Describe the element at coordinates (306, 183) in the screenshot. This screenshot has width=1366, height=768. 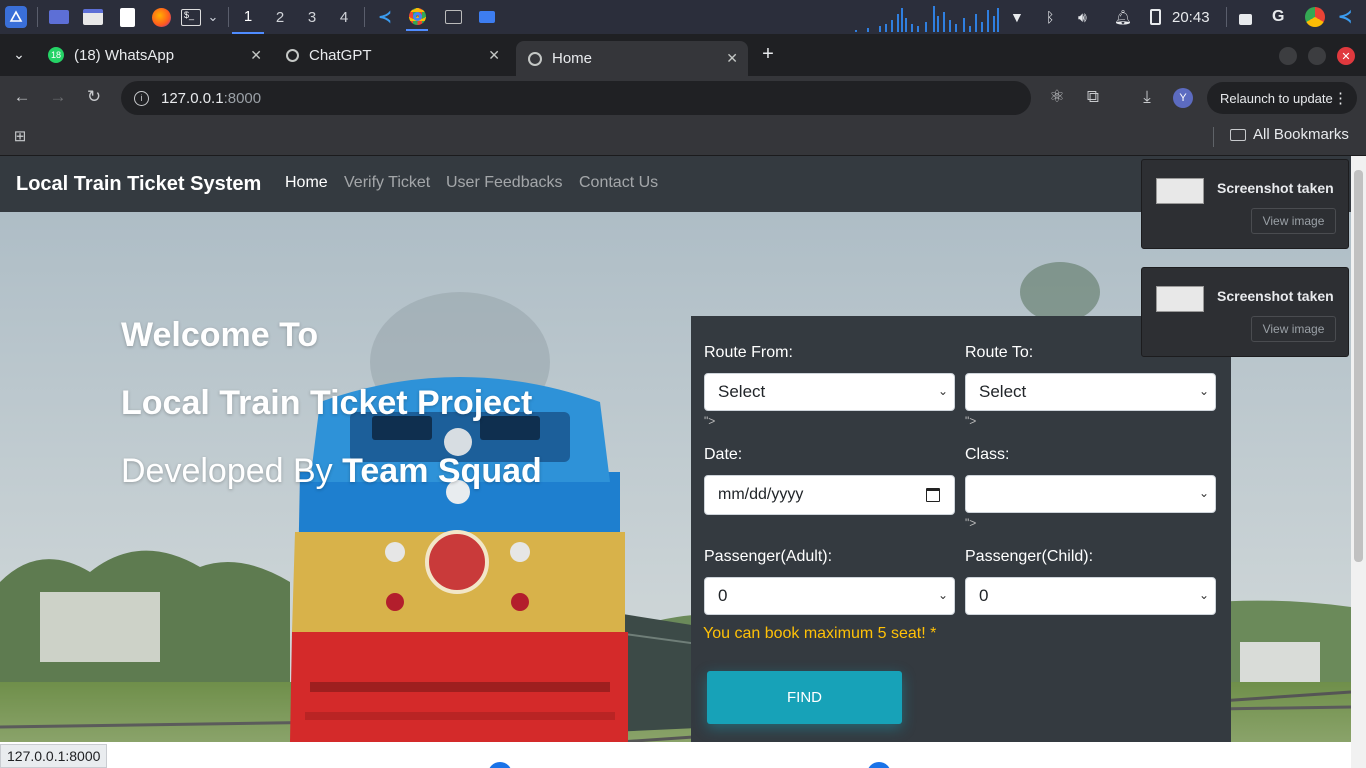
I see `nav-link-home: Home` at that location.